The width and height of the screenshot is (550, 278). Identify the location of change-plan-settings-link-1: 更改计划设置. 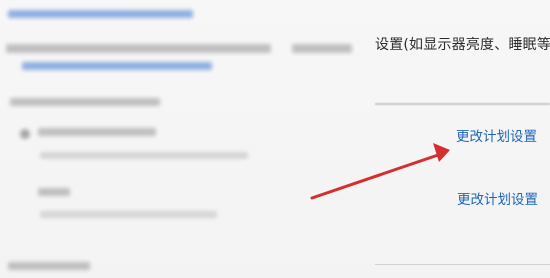
(496, 135).